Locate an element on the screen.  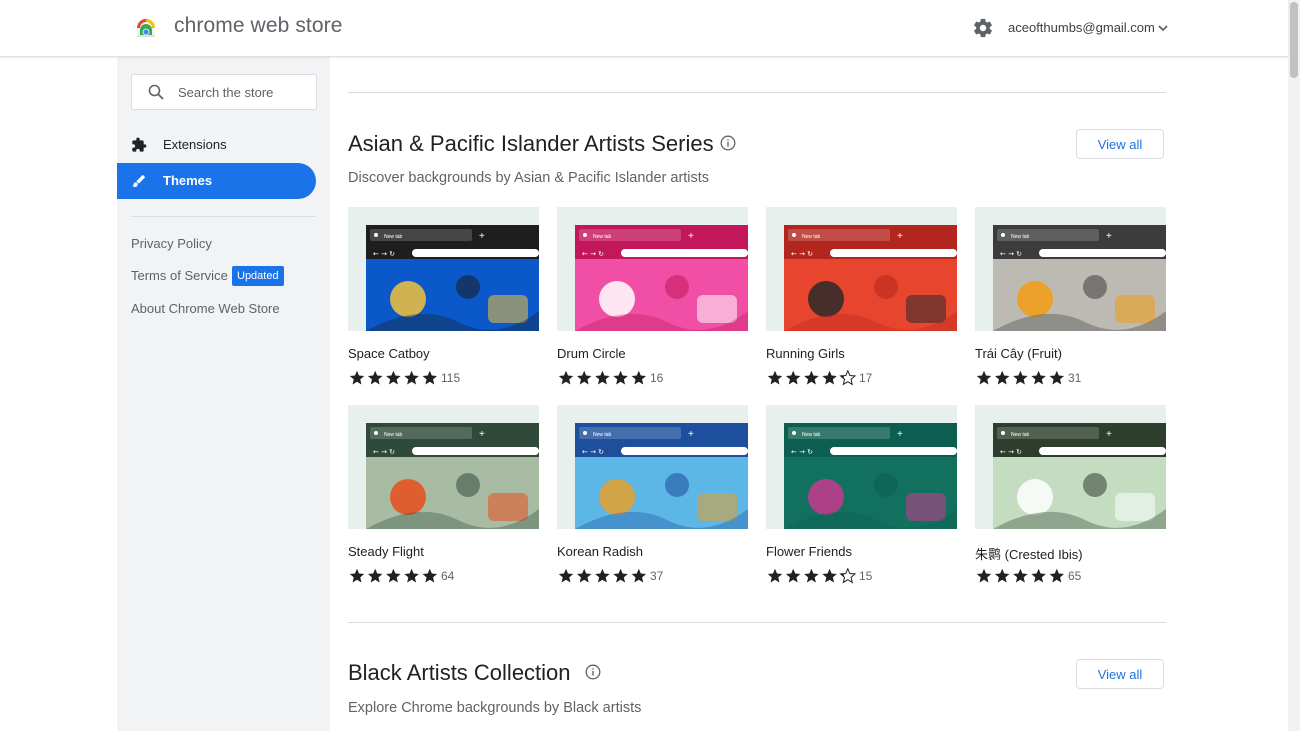
rating-count: 17 is located at coordinates (866, 378).